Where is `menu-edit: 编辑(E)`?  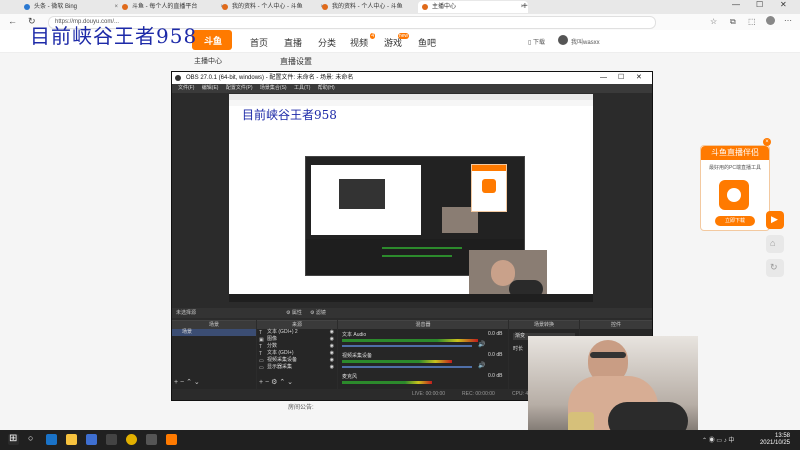 menu-edit: 编辑(E) is located at coordinates (210, 88).